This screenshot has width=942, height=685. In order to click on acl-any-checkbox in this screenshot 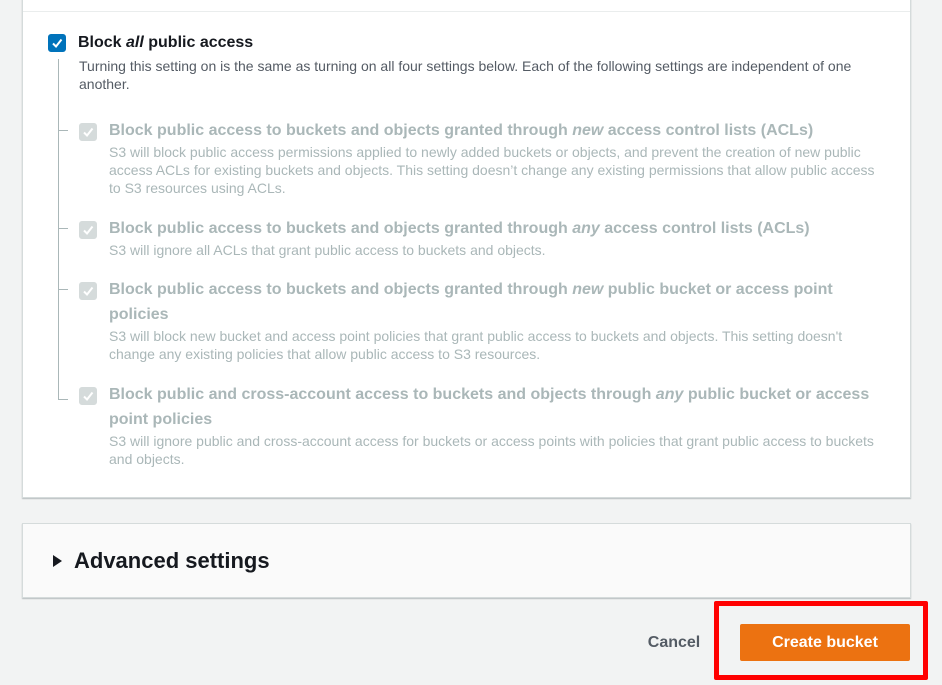, I will do `click(88, 230)`.